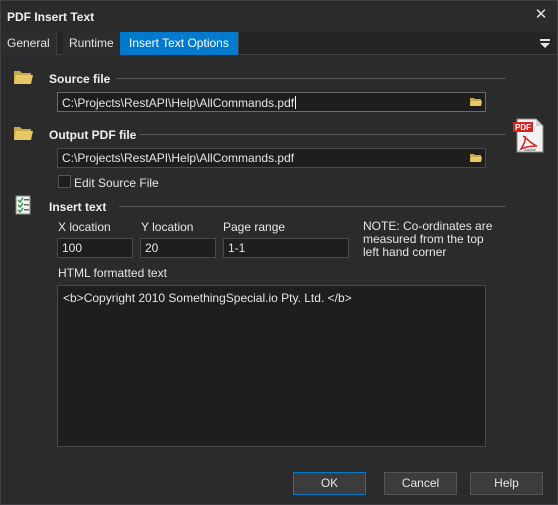 Image resolution: width=558 pixels, height=505 pixels. Describe the element at coordinates (178, 158) in the screenshot. I see `output-file-value: C:\Projects\RestAPI\Help\AllCommands.pdf` at that location.